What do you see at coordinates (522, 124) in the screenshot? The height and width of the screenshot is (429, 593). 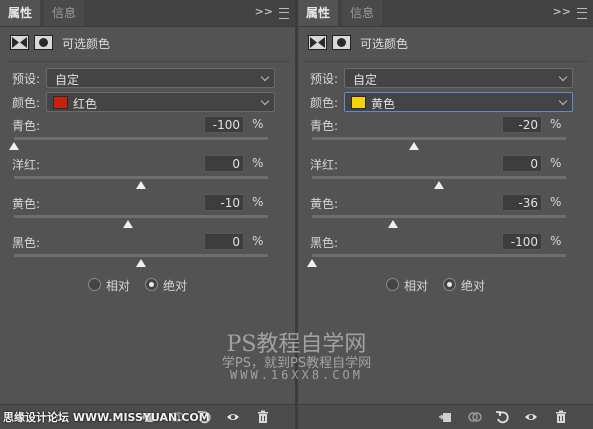 I see `cyan-input: -20` at bounding box center [522, 124].